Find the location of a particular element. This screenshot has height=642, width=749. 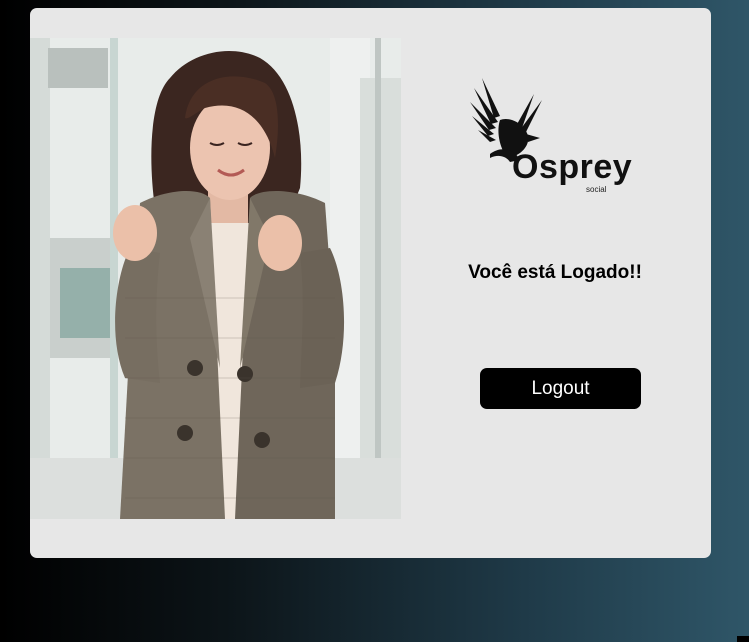

logout-button: Logout is located at coordinates (560, 388).